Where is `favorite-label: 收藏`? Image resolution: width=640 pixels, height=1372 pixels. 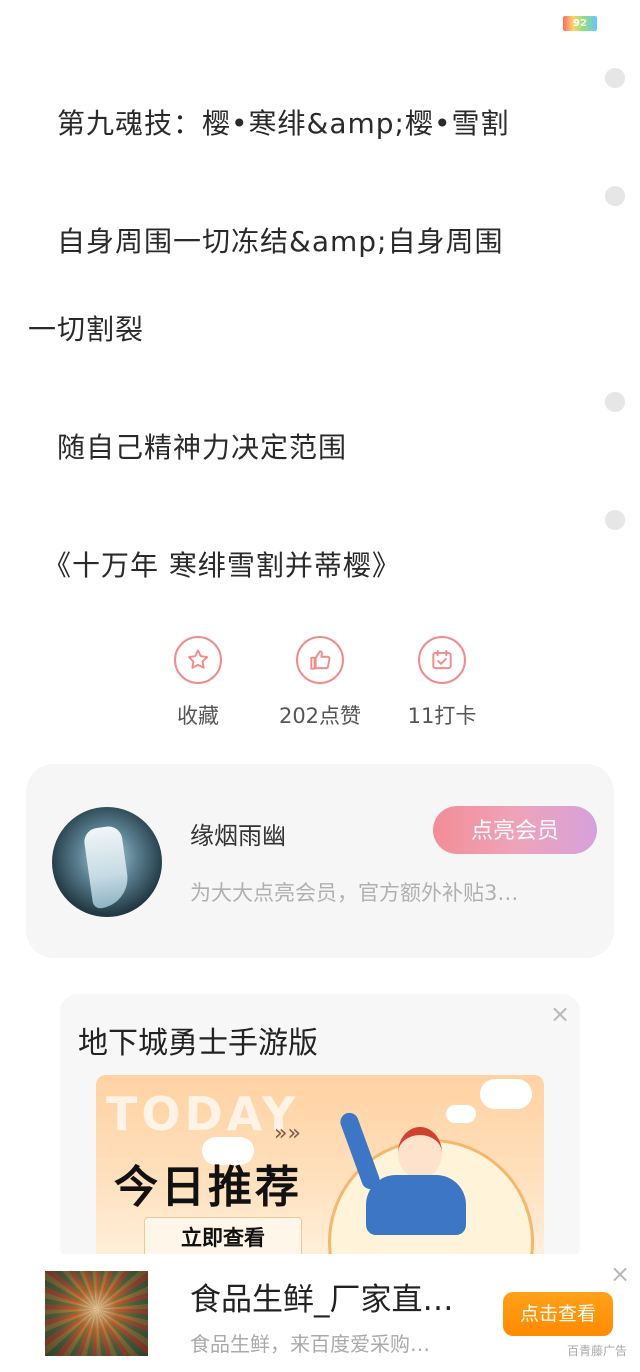
favorite-label: 收藏 is located at coordinates (198, 716).